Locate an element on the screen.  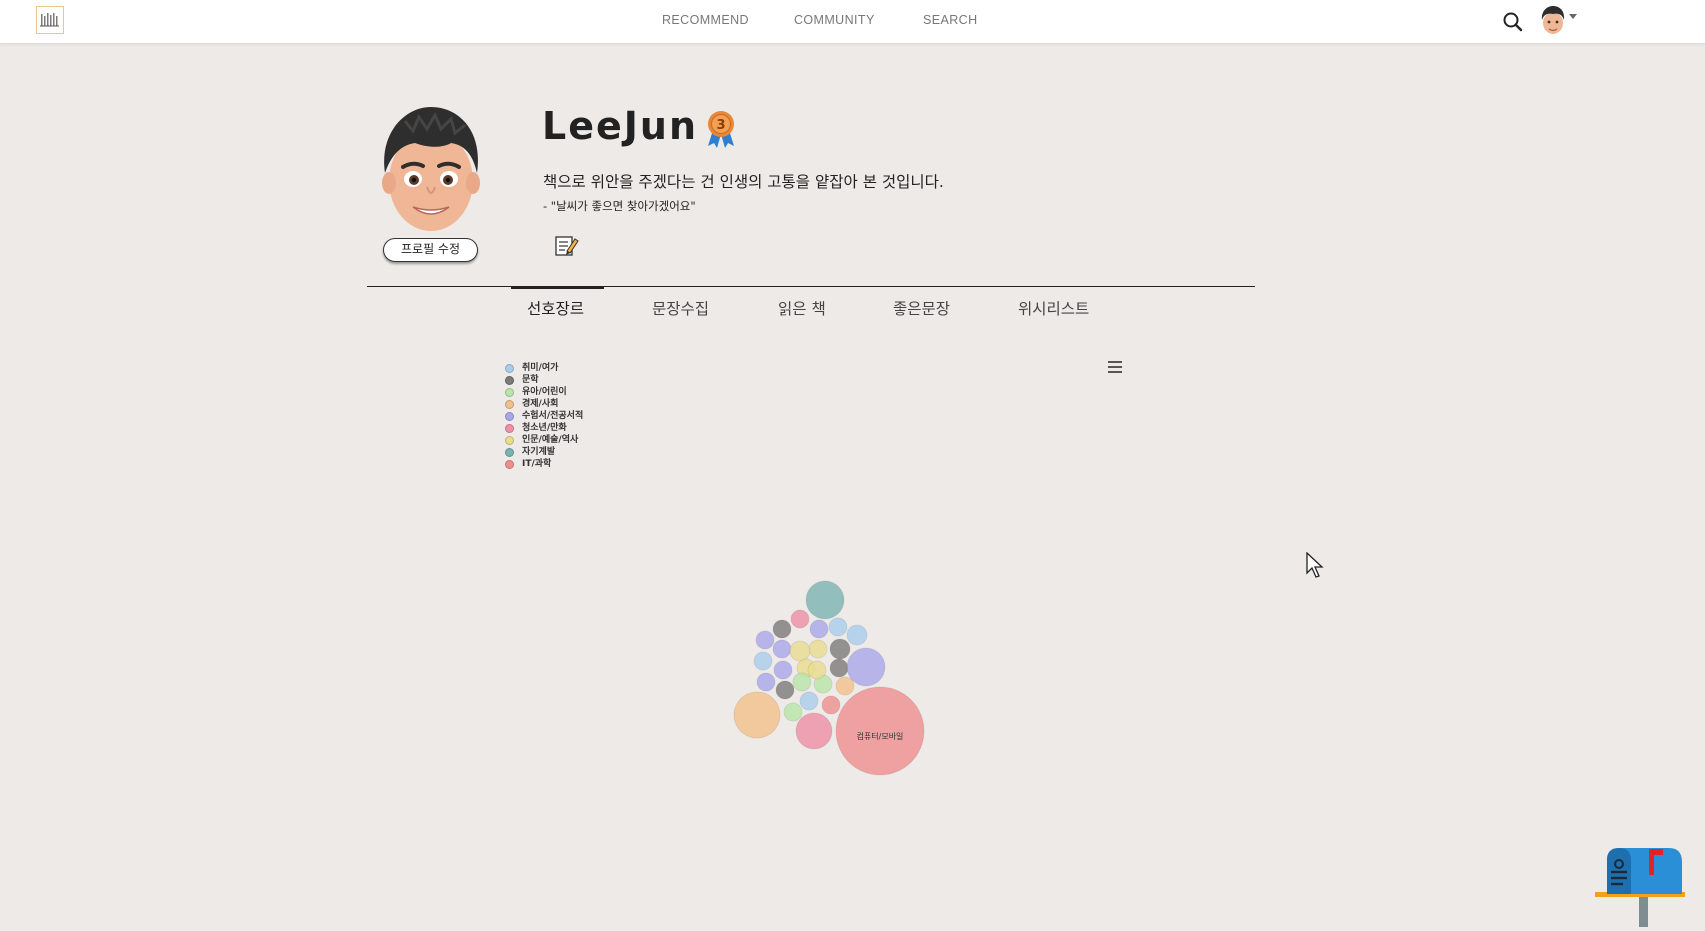
genre-bubble-chart: 컴퓨터/모바일 is located at coordinates (829, 678).